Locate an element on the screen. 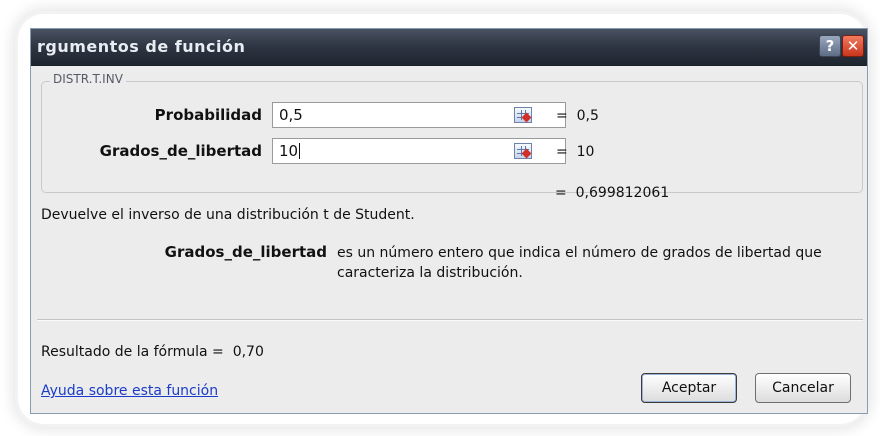  divider is located at coordinates (450, 320).